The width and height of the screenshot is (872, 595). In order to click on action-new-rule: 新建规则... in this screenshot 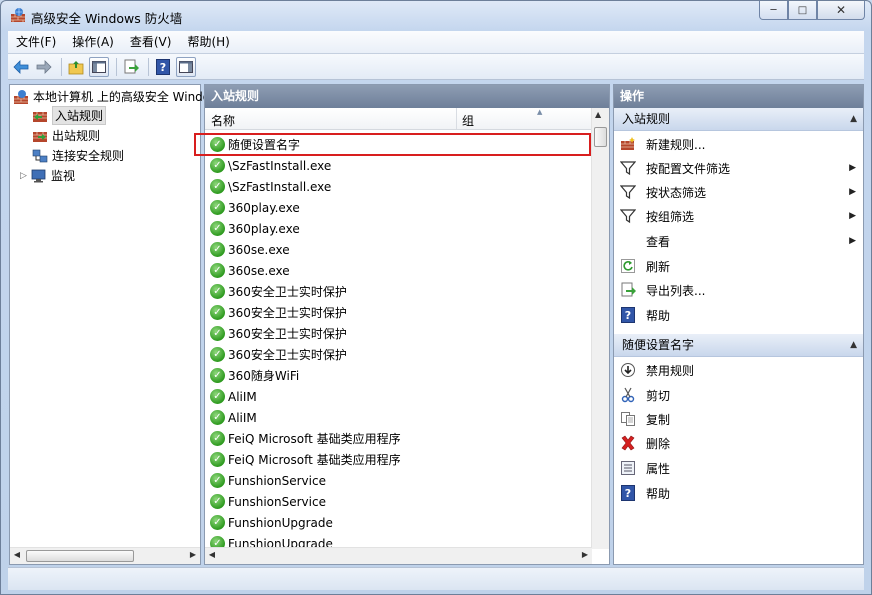, I will do `click(740, 144)`.